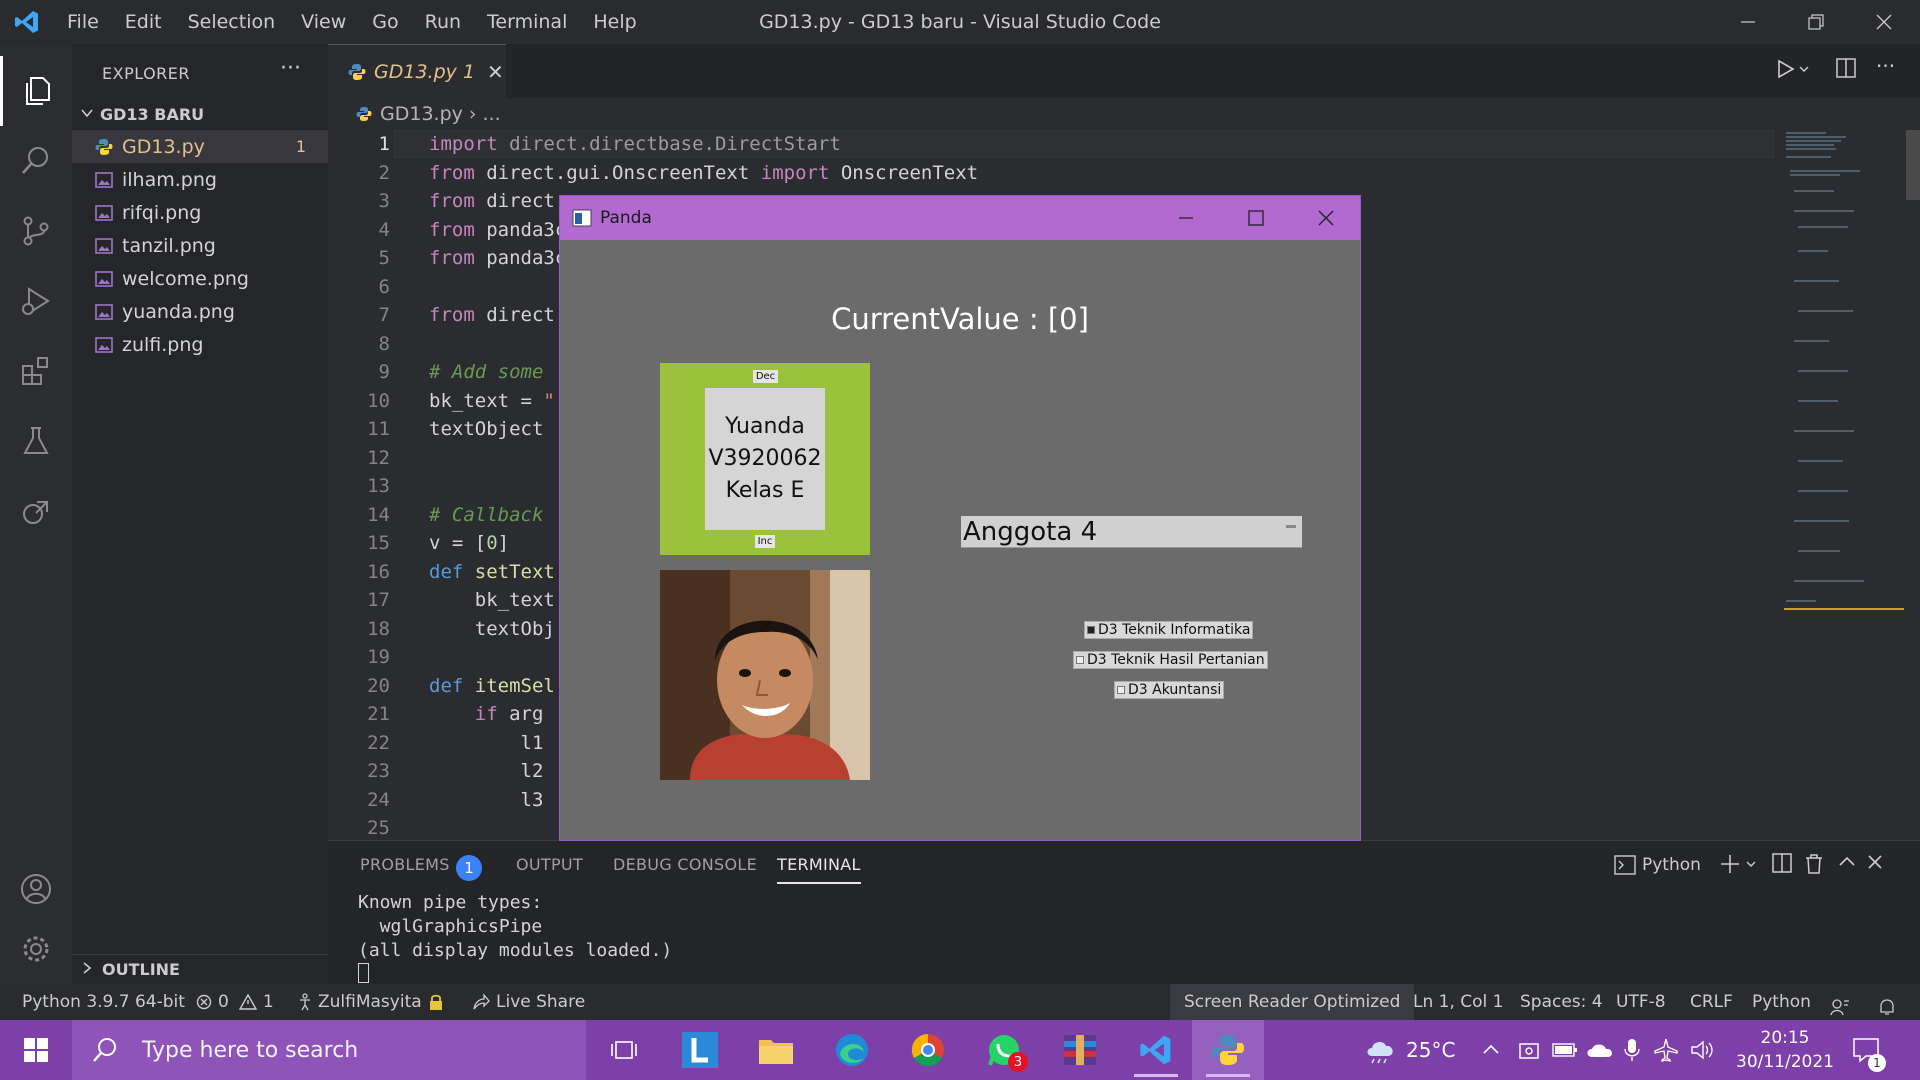  Describe the element at coordinates (378, 457) in the screenshot. I see `line-number: 12` at that location.